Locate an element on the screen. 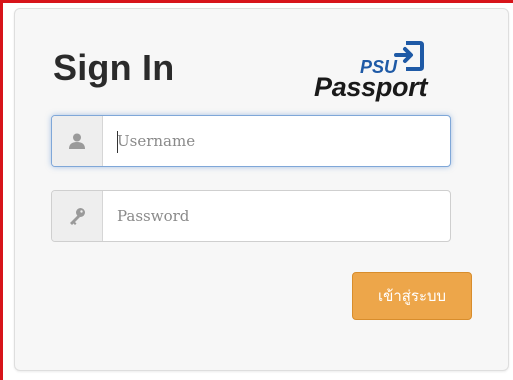  psu-passport-logo: PSU Passport is located at coordinates (384, 72).